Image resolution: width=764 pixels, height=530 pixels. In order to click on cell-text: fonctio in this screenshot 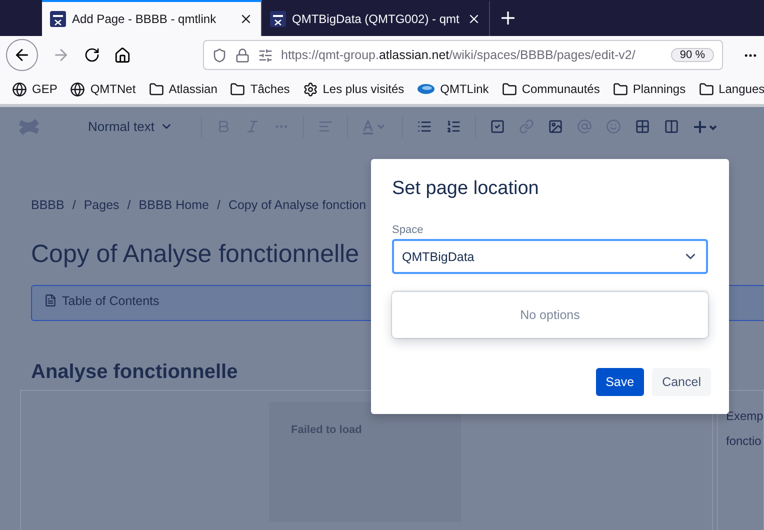, I will do `click(744, 441)`.